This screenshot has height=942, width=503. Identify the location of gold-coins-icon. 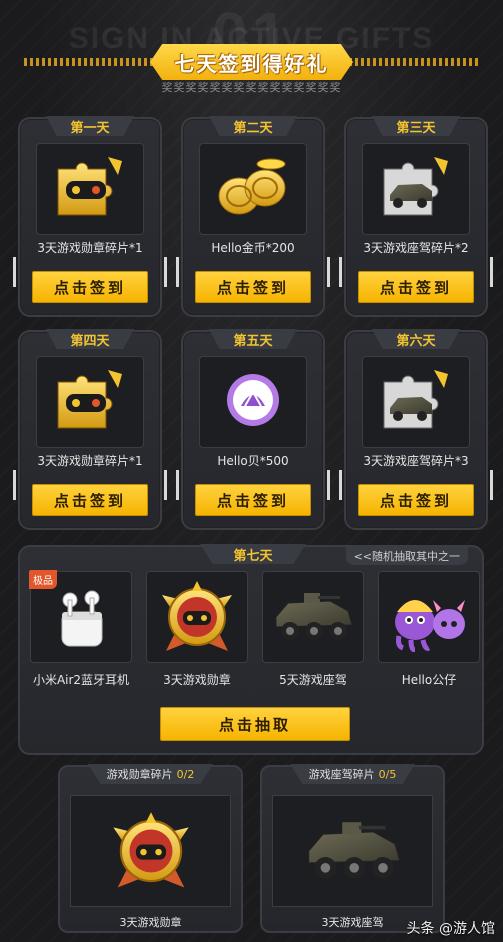
(253, 189).